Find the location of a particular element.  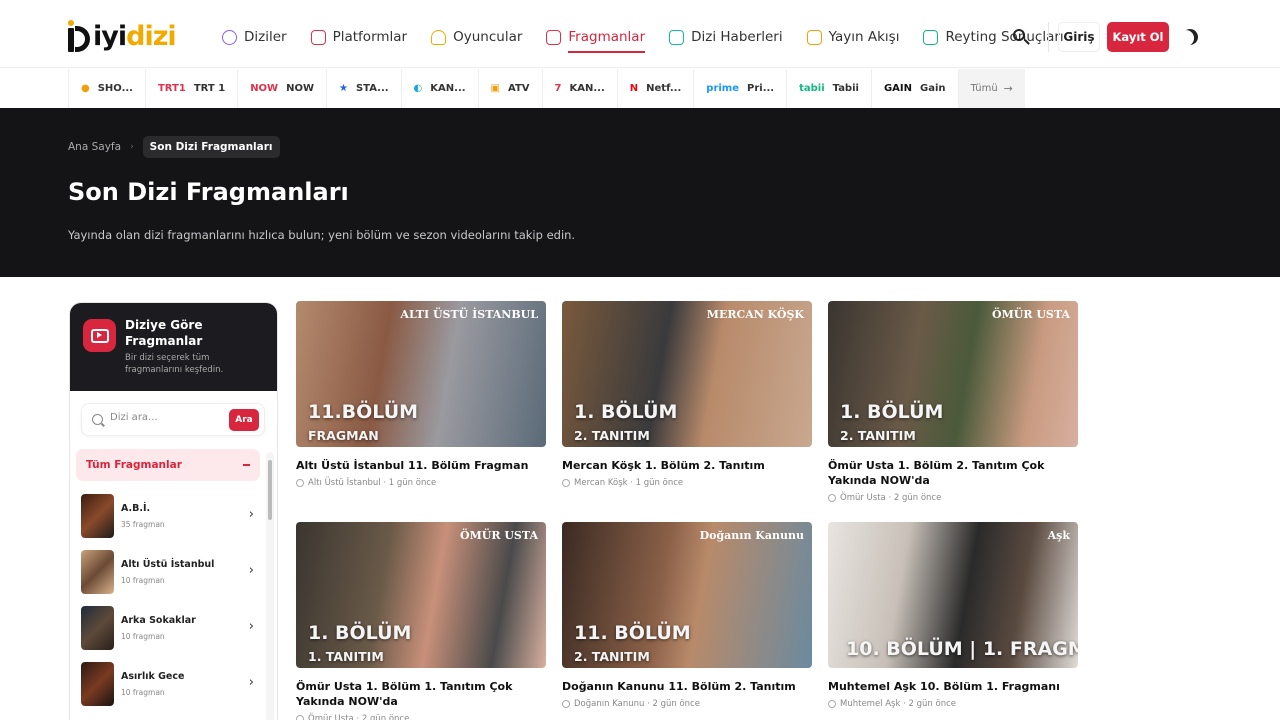

breadcrumb: Ana Sayfa › Son Dizi Fragmanları is located at coordinates (174, 147).